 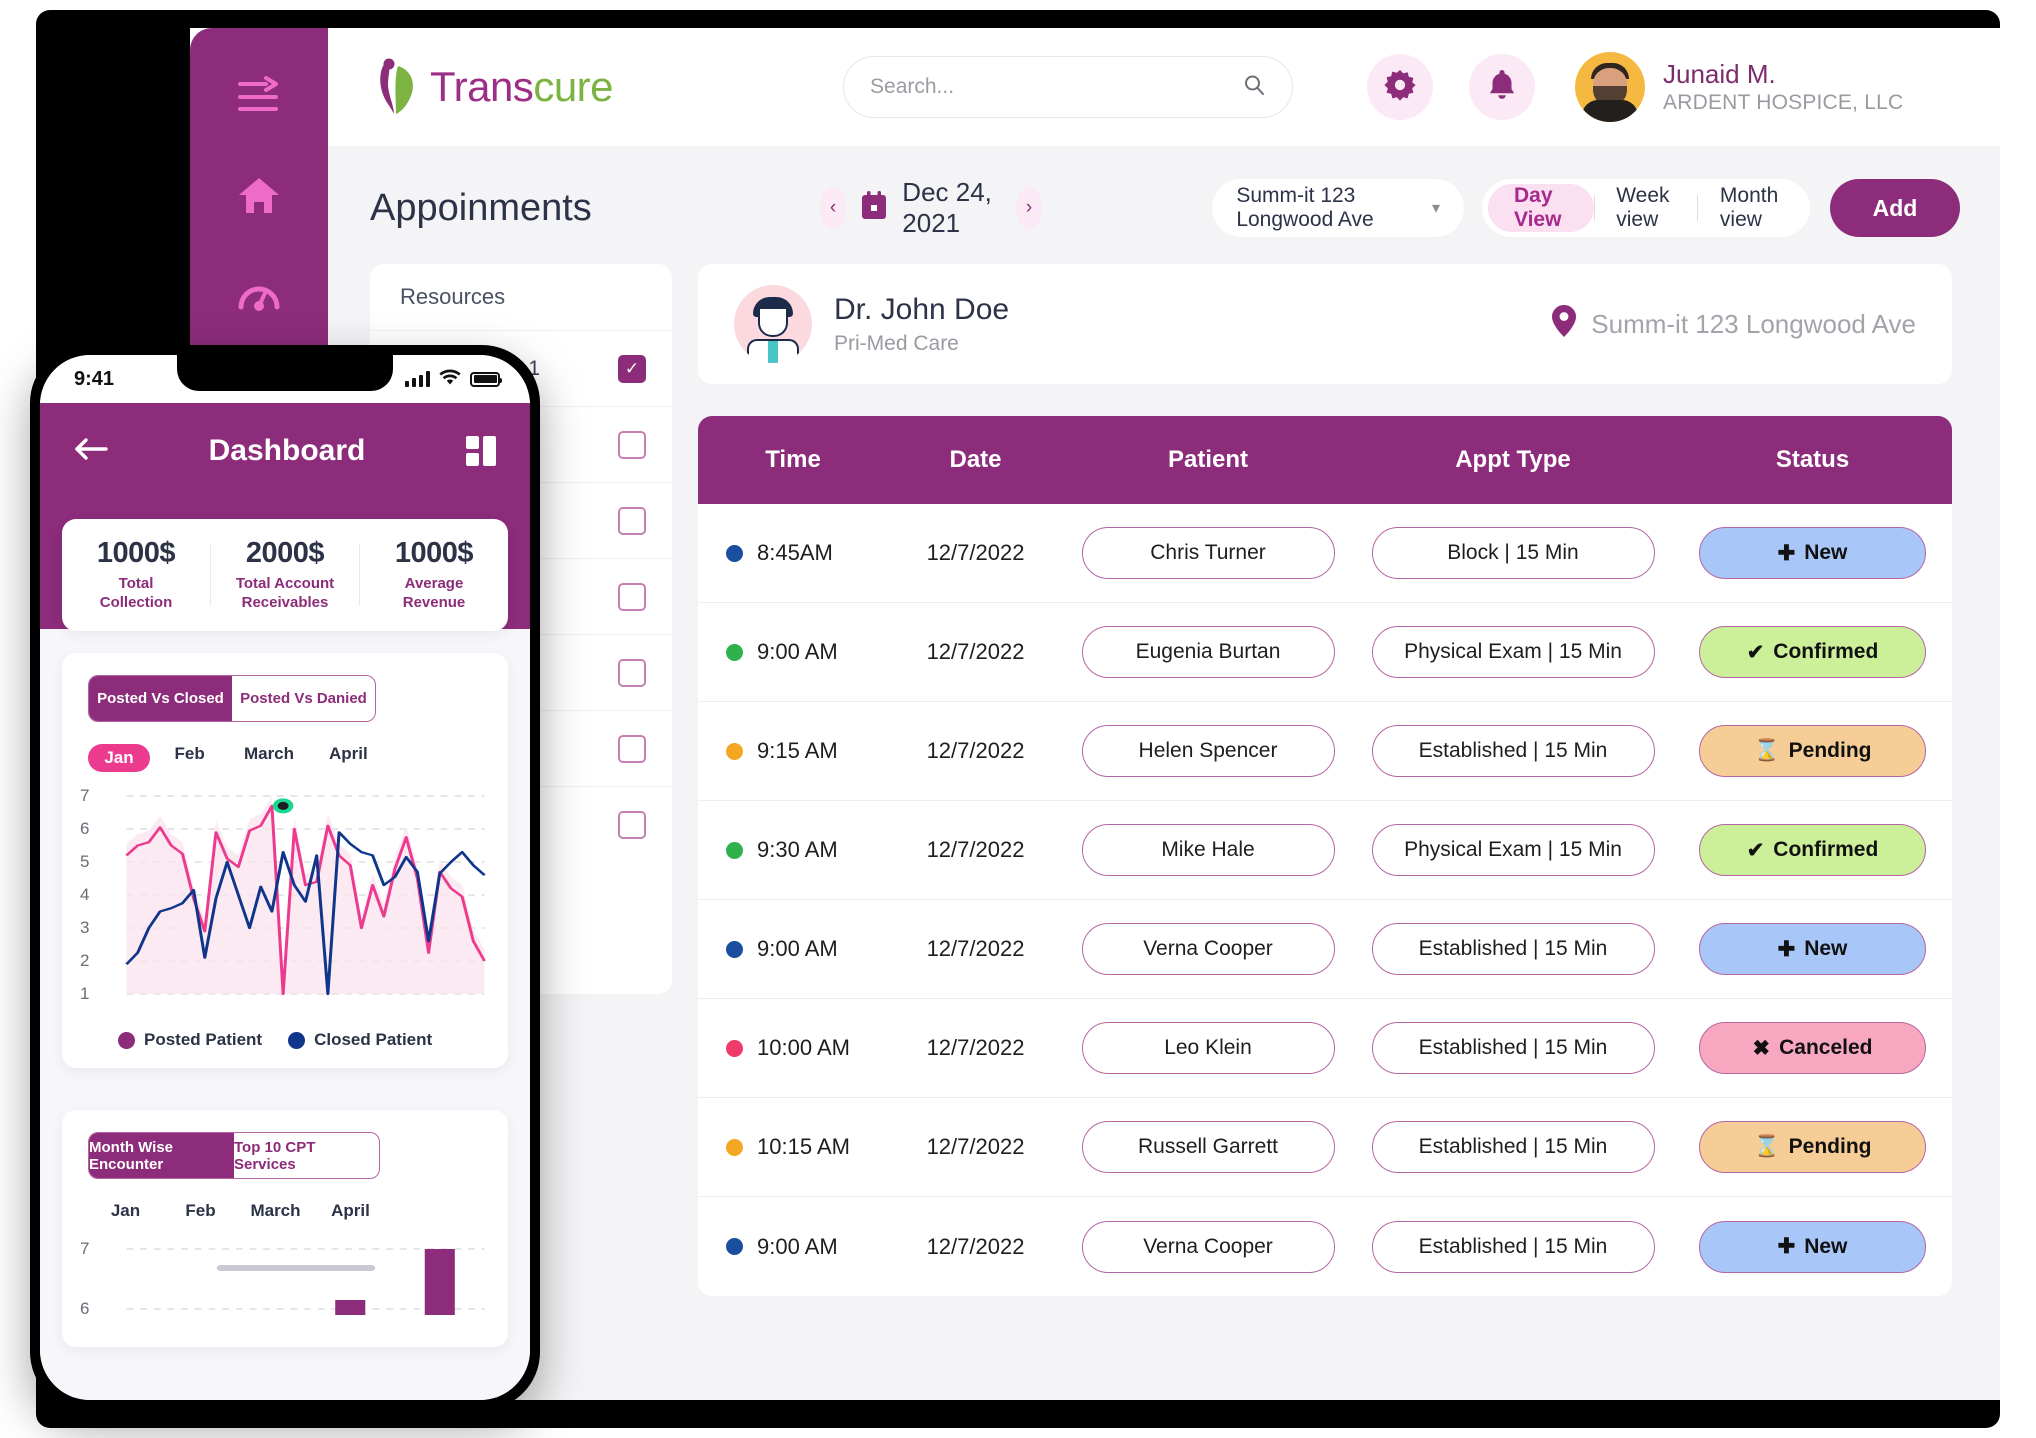 What do you see at coordinates (1254, 87) in the screenshot?
I see `search-icon` at bounding box center [1254, 87].